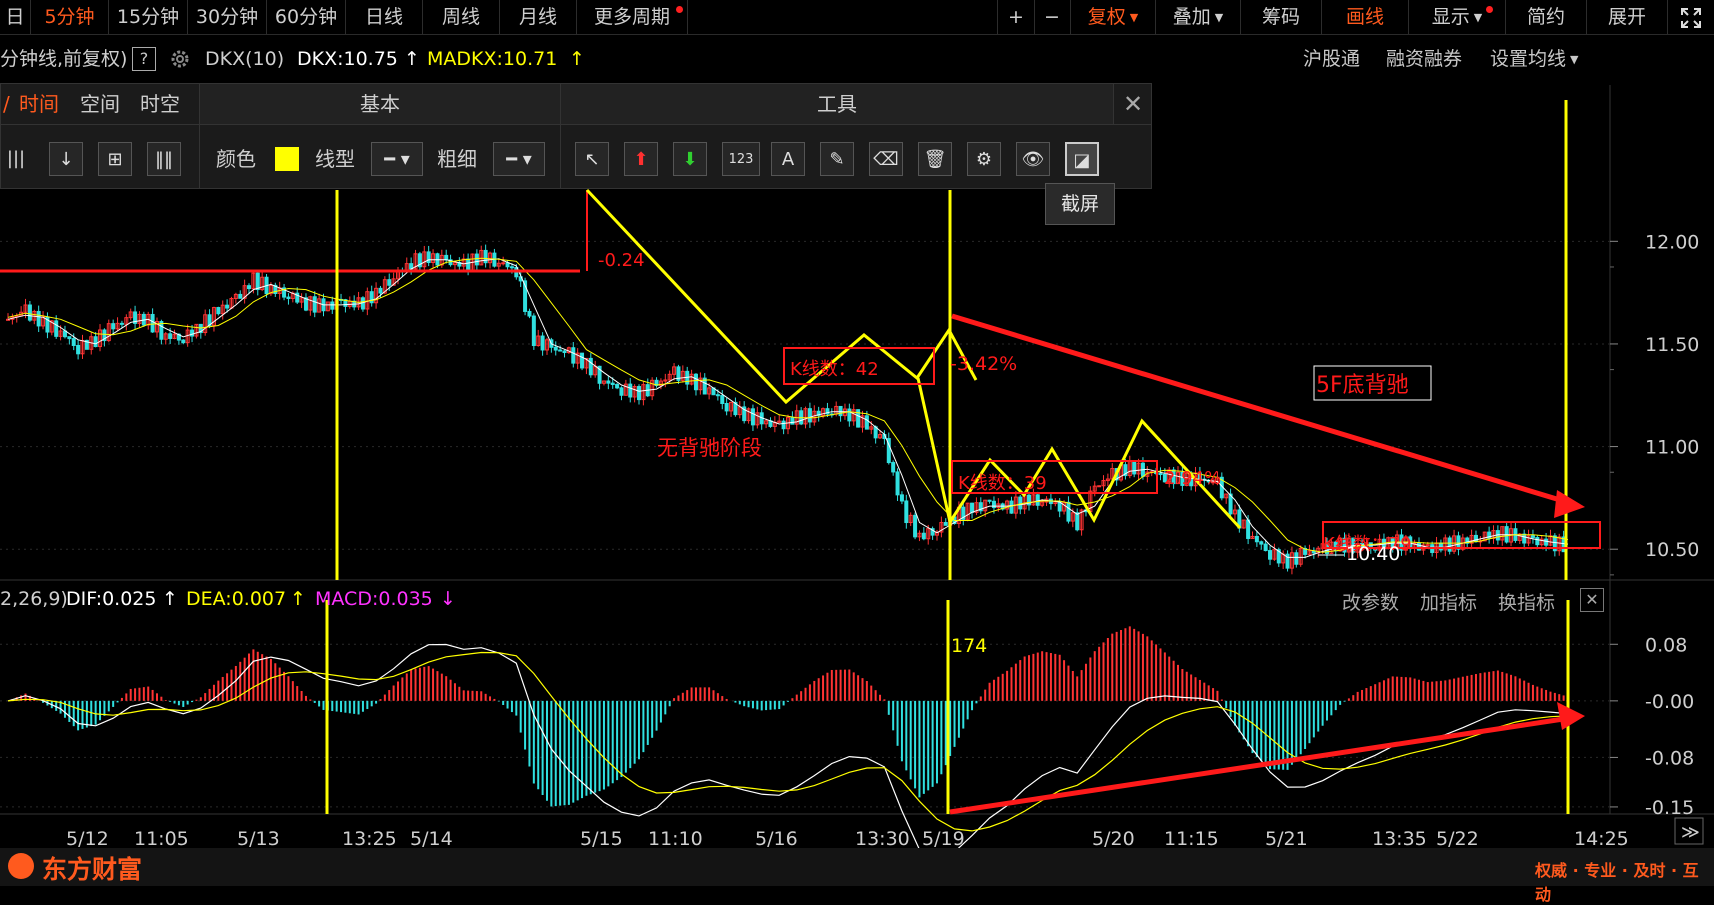  Describe the element at coordinates (1052, 17) in the screenshot. I see `zoom-out-button: −` at that location.